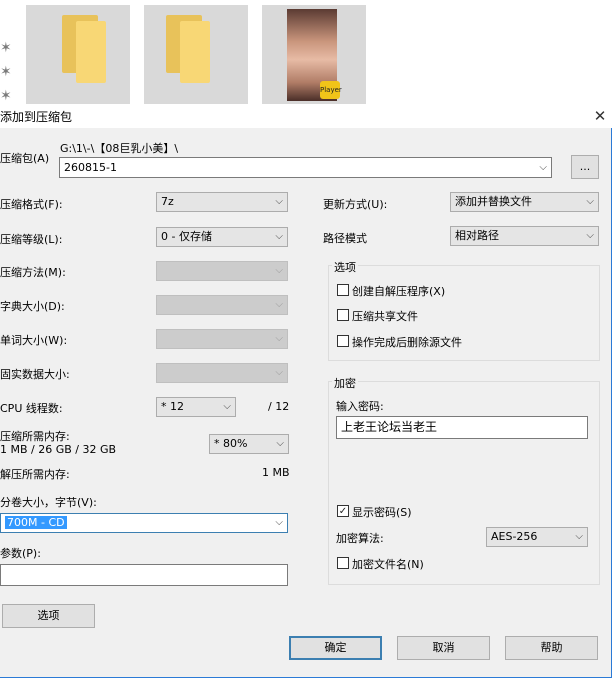 This screenshot has width=614, height=678. What do you see at coordinates (36, 117) in the screenshot?
I see `dialog-title: 添加到压缩包` at bounding box center [36, 117].